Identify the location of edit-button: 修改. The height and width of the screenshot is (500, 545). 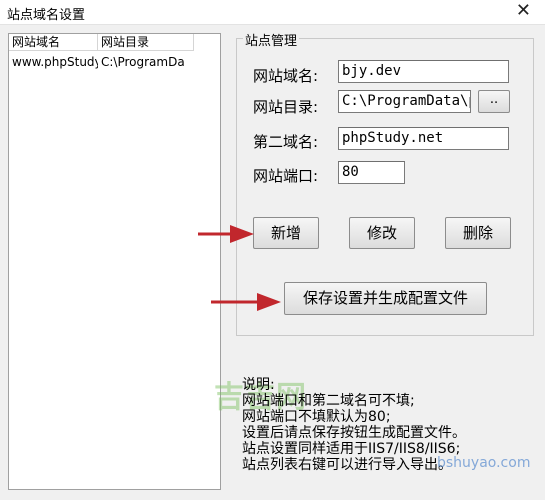
(382, 233).